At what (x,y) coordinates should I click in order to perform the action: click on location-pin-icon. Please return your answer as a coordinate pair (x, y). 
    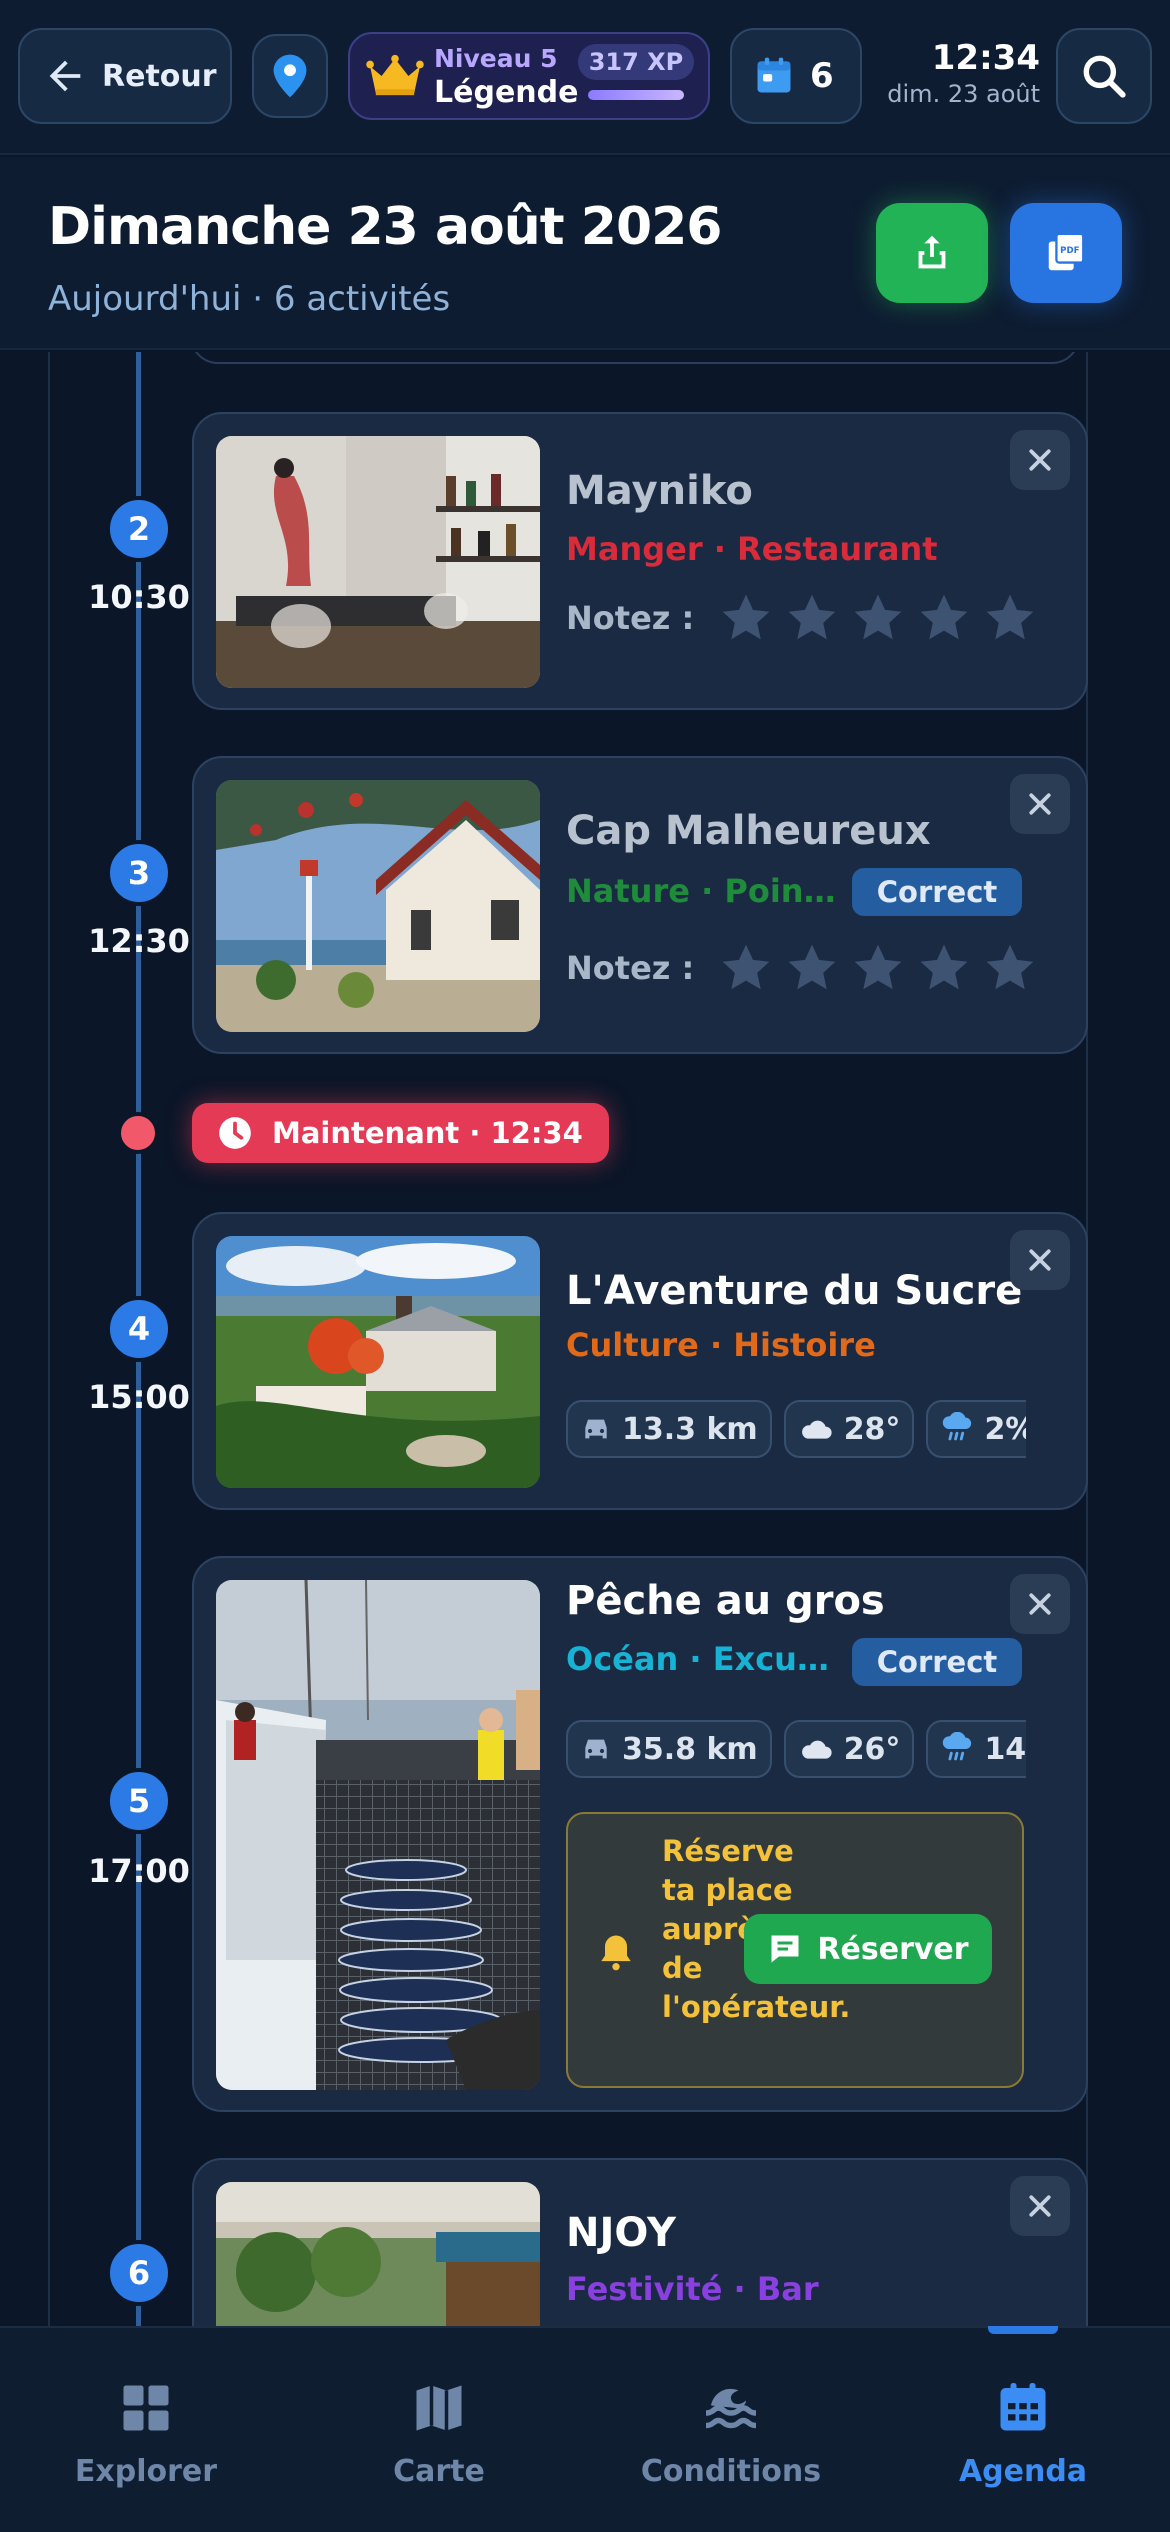
    Looking at the image, I should click on (290, 76).